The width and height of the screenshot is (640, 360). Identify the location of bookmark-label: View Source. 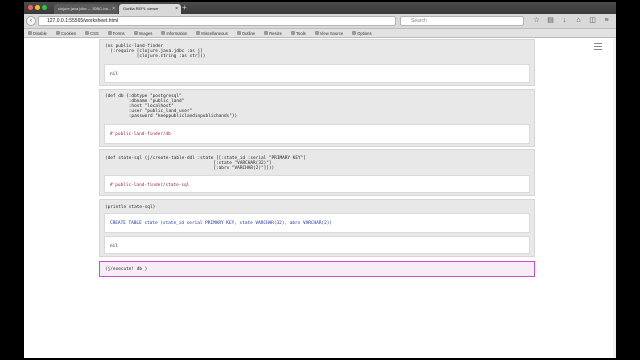
(331, 33).